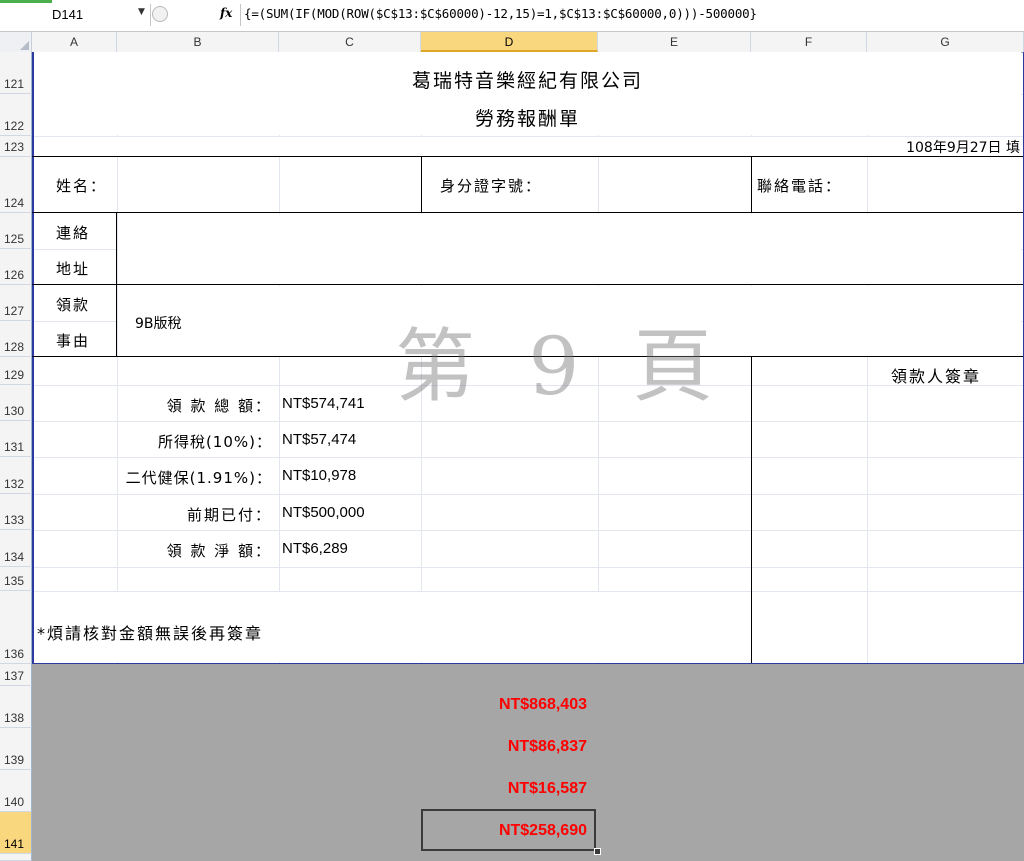  I want to click on prepaid-value: NT$500,000, so click(323, 512).